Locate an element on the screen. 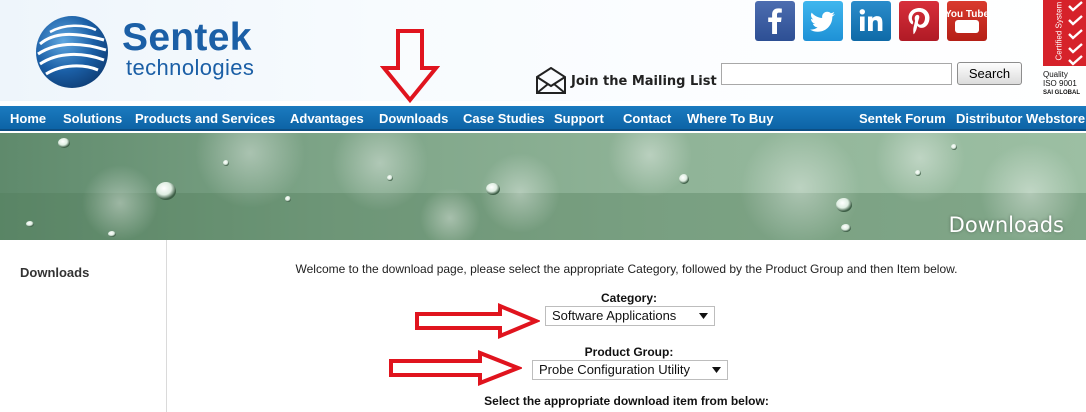  cert-quality-text: Quality is located at coordinates (1055, 74).